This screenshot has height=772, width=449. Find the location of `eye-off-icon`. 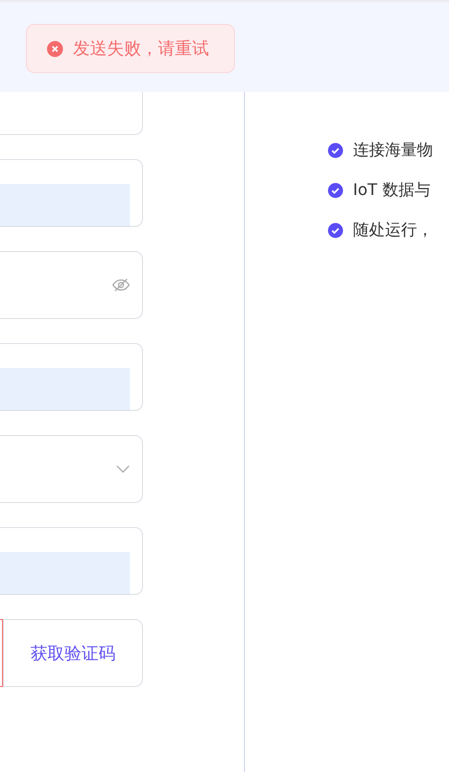

eye-off-icon is located at coordinates (121, 285).